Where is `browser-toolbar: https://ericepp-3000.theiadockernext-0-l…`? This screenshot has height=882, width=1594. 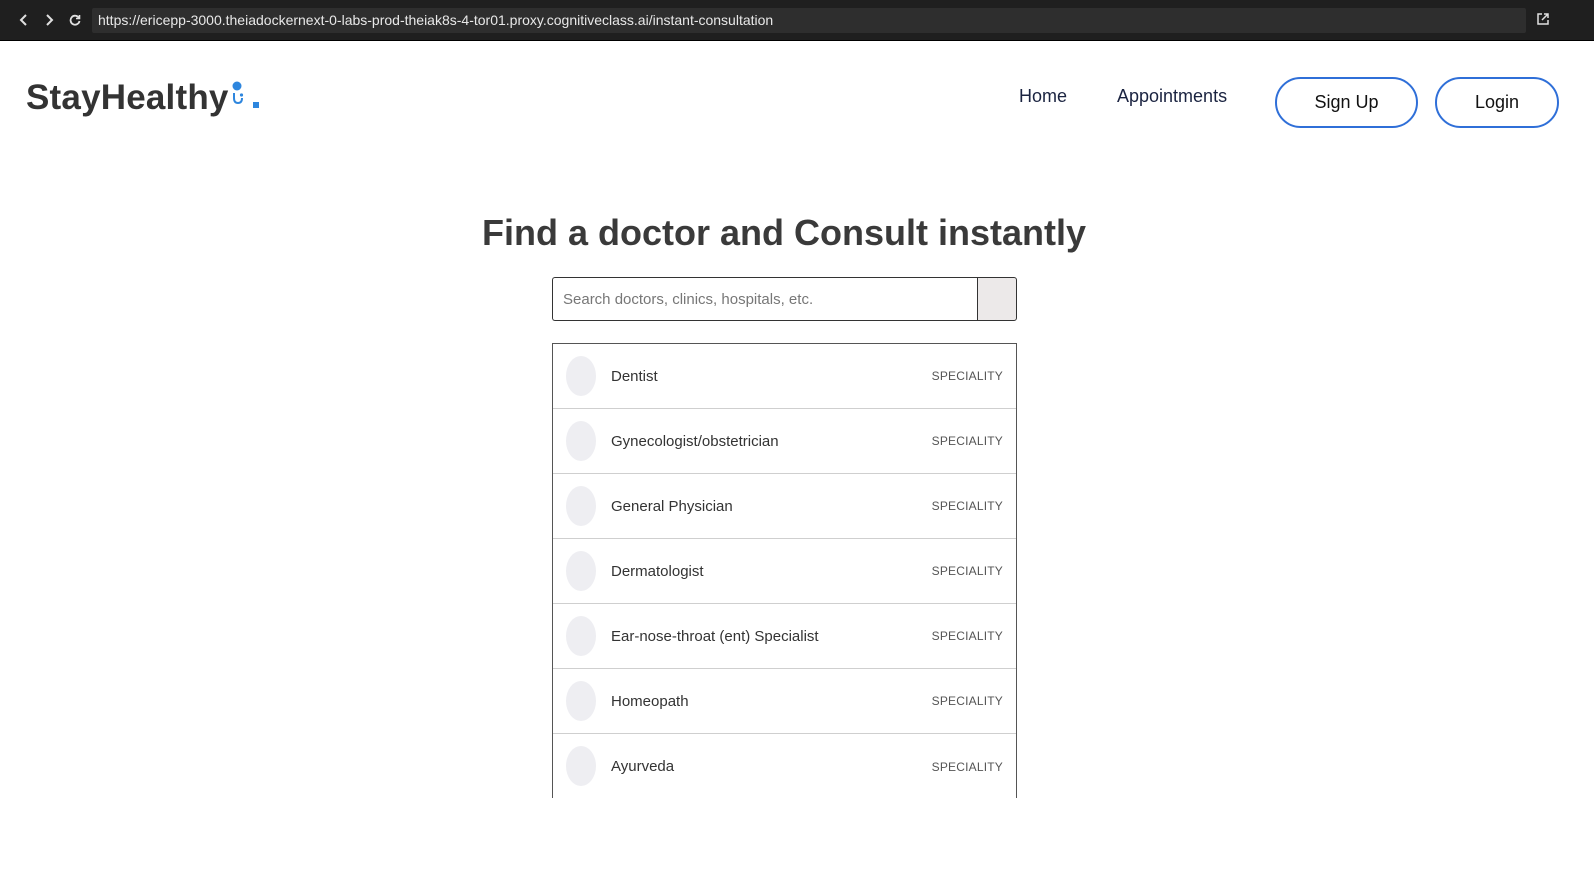
browser-toolbar: https://ericepp-3000.theiadockernext-0-l… is located at coordinates (797, 20).